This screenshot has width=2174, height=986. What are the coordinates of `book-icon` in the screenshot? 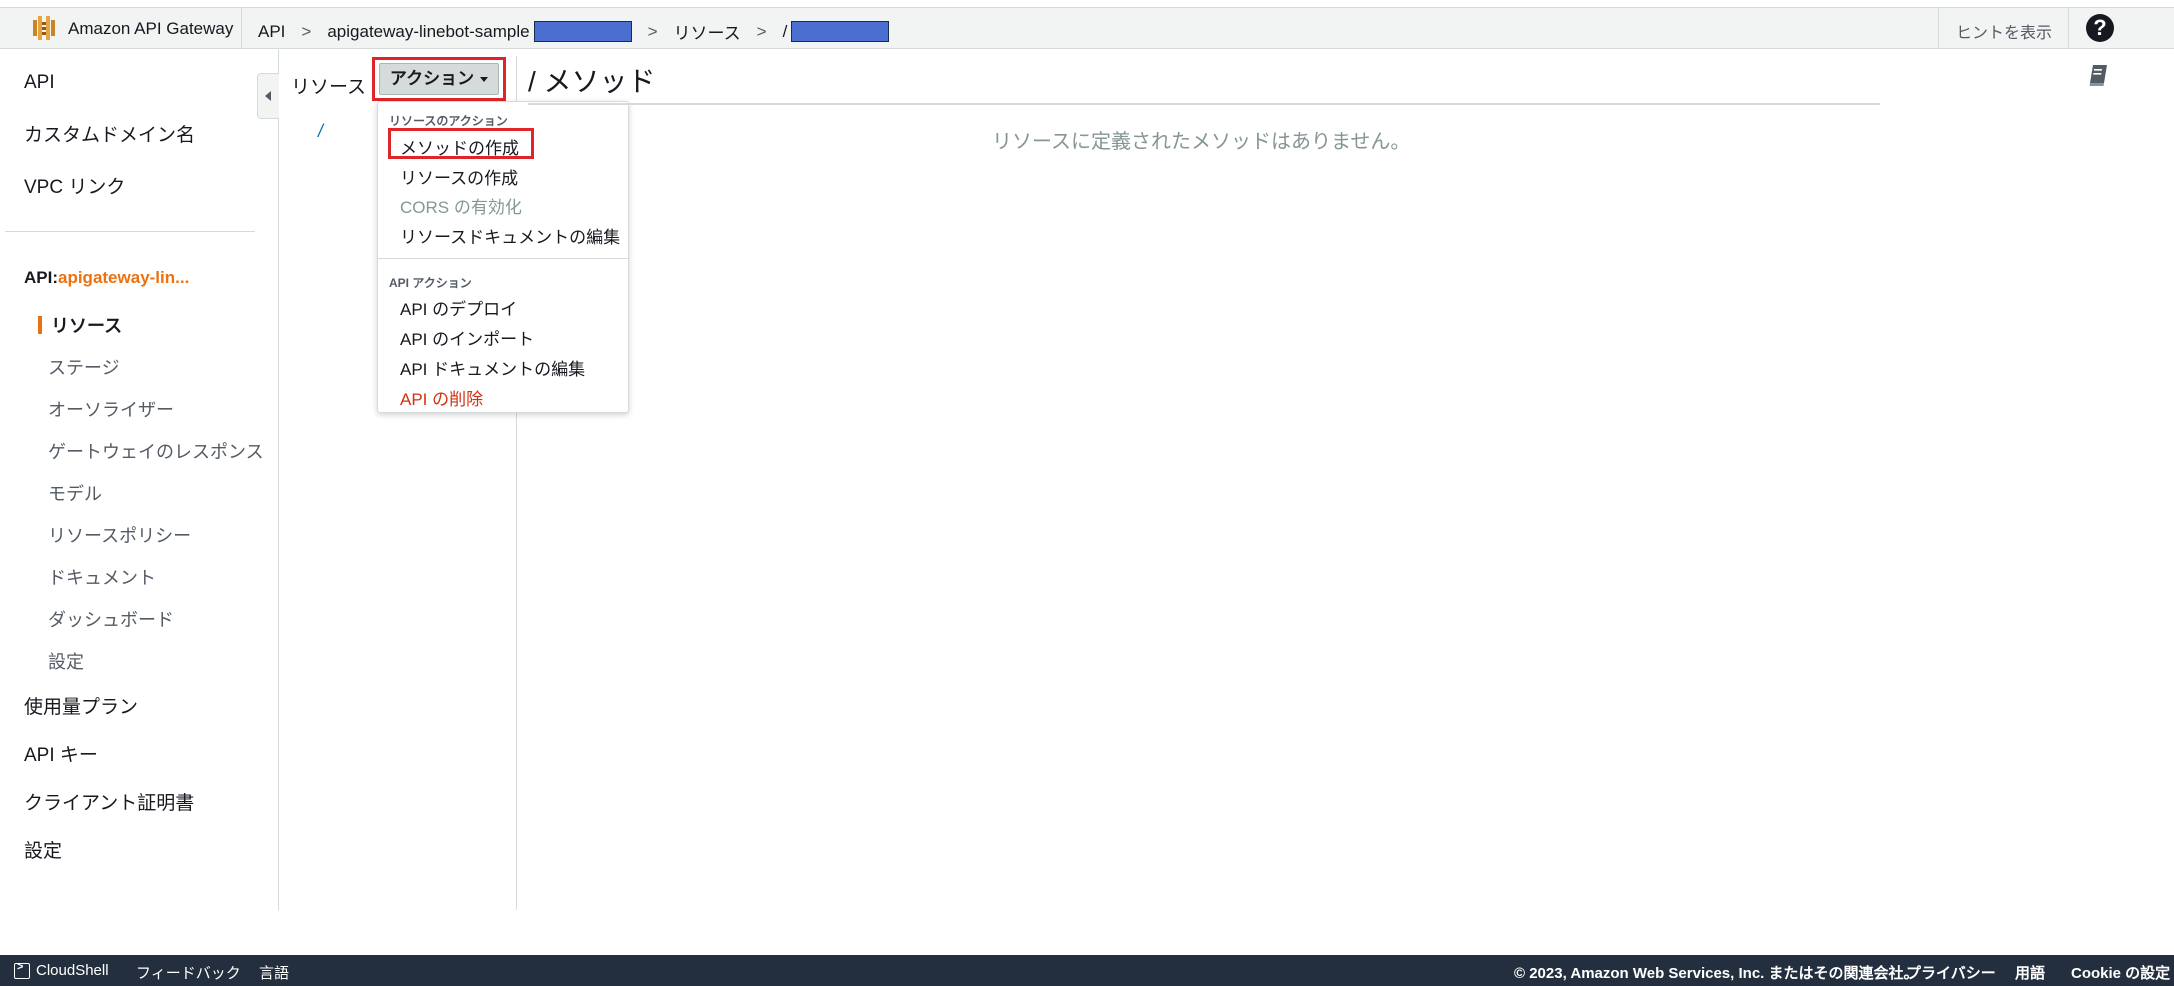 It's located at (2099, 75).